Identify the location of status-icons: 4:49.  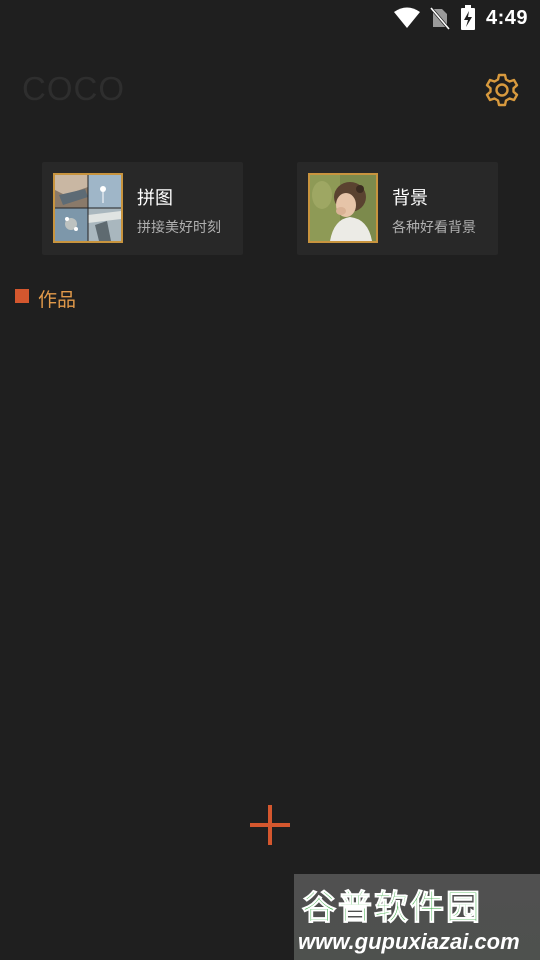
(460, 18).